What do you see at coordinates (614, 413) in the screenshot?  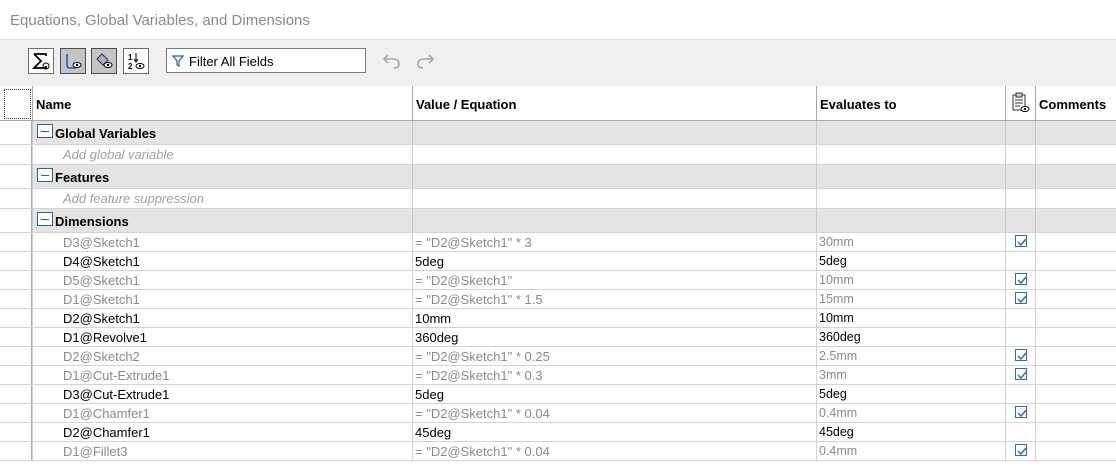 I see `value-cell: = "D2@Sketch1" * 0.04` at bounding box center [614, 413].